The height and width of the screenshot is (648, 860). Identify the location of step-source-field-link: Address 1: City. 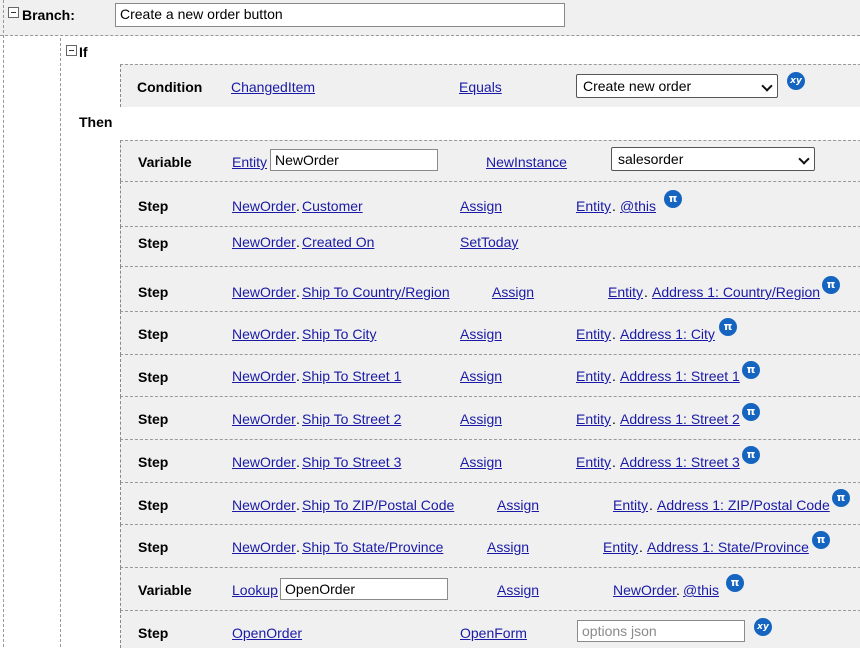
(667, 334).